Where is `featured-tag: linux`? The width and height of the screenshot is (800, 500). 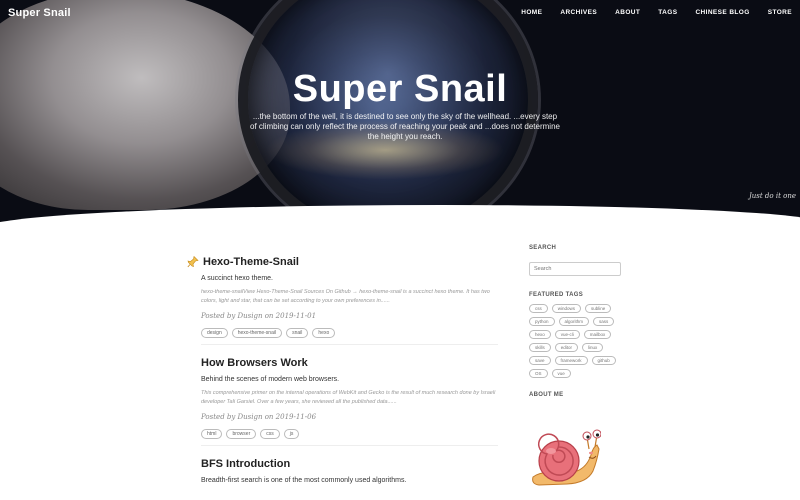 featured-tag: linux is located at coordinates (593, 347).